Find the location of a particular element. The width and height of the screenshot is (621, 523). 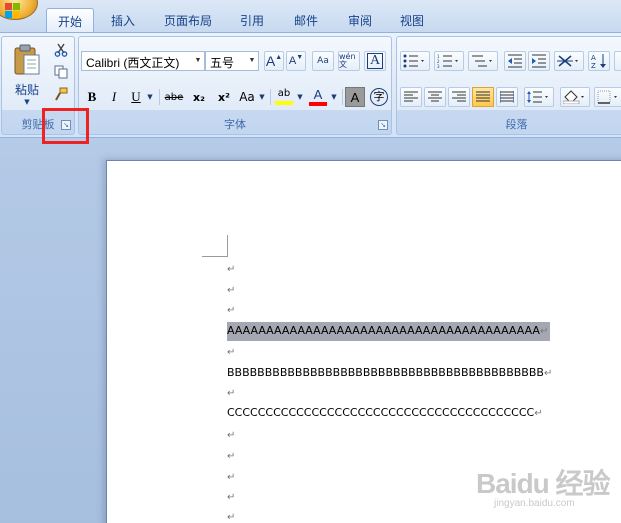

tab-home: 开始 is located at coordinates (70, 20).